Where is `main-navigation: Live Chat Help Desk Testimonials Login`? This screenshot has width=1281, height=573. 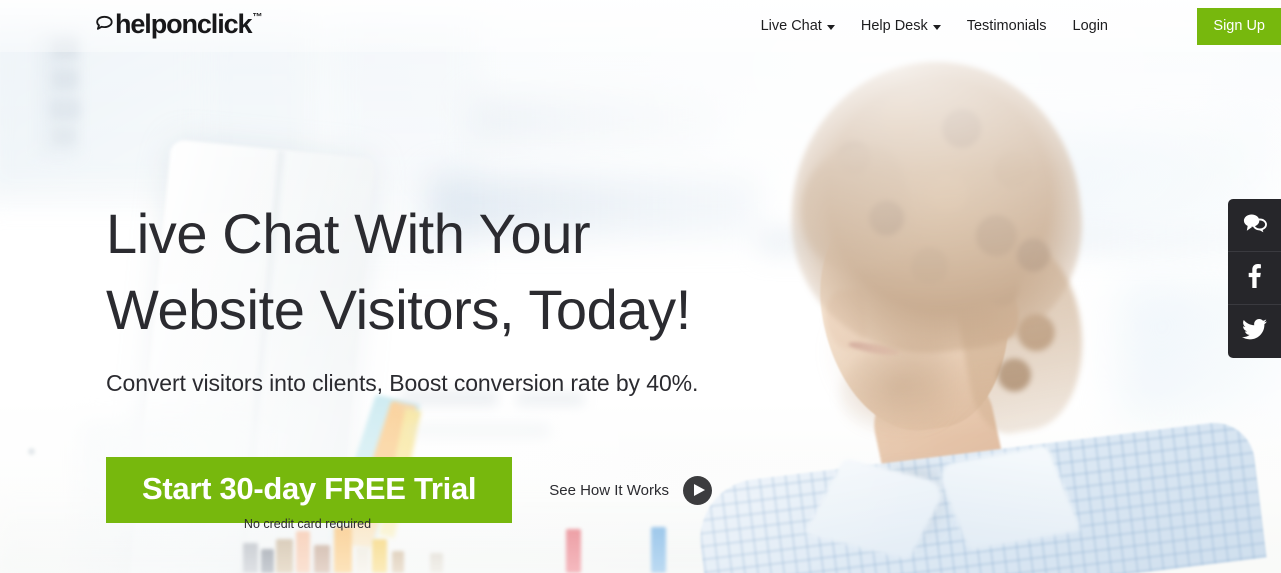 main-navigation: Live Chat Help Desk Testimonials Login is located at coordinates (934, 26).